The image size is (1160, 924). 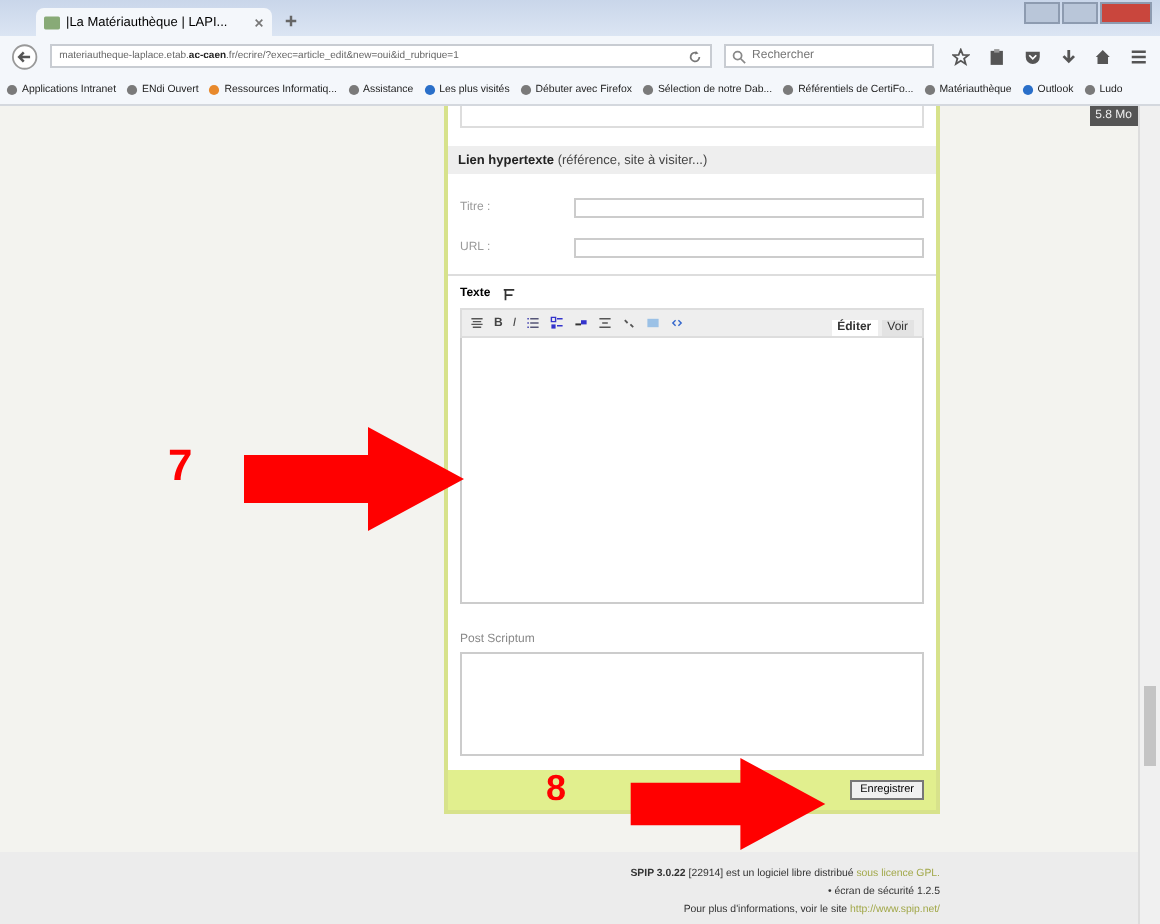 I want to click on help-icon, so click(x=509, y=294).